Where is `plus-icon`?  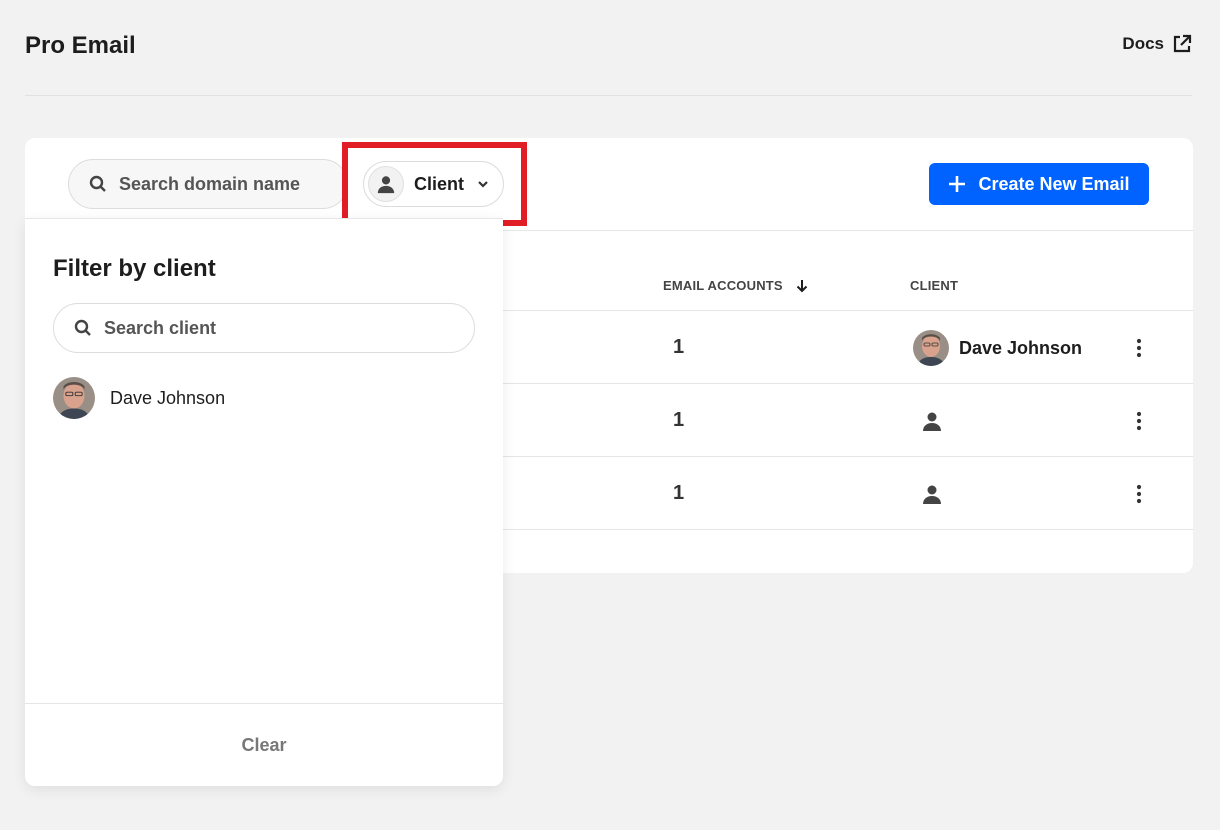
plus-icon is located at coordinates (957, 184).